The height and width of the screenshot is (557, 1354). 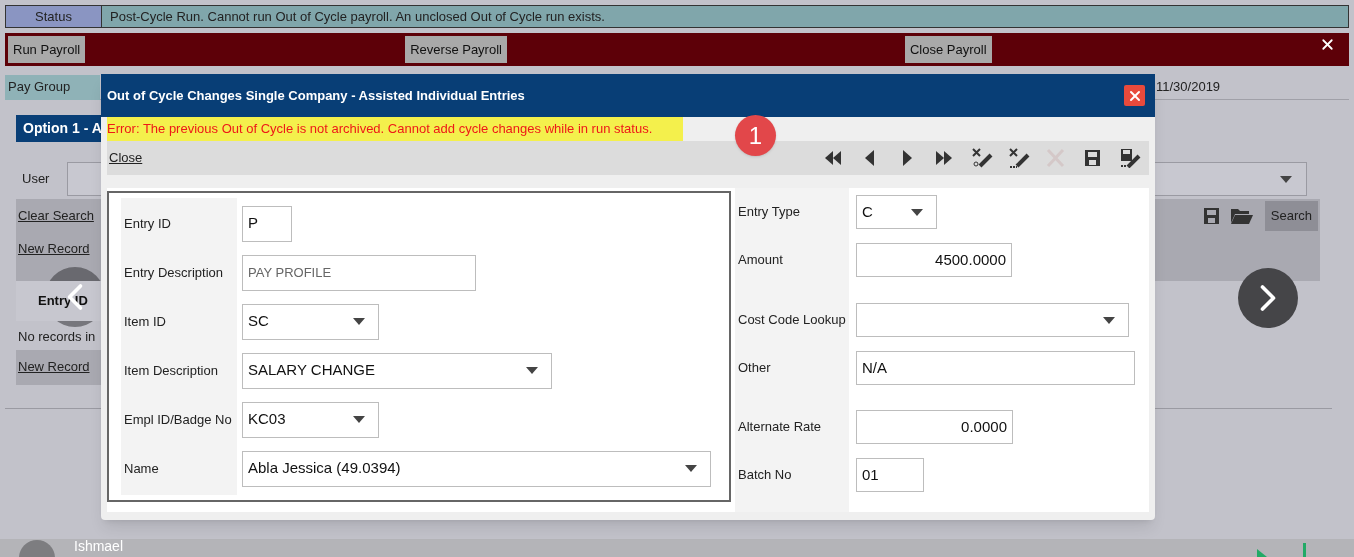 What do you see at coordinates (934, 427) in the screenshot?
I see `input-field: 0.0000` at bounding box center [934, 427].